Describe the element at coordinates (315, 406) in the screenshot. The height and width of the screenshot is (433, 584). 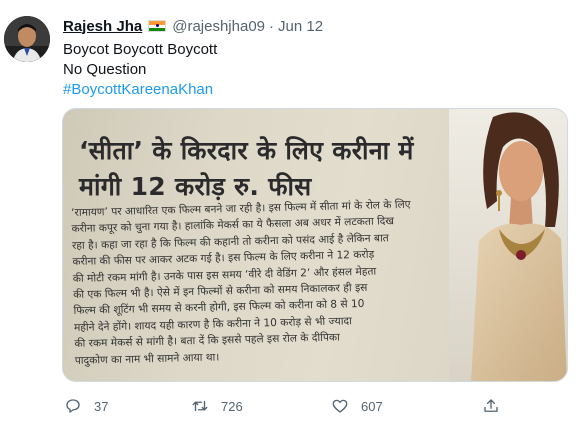
I see `tweet-actions: 37 726 607` at that location.